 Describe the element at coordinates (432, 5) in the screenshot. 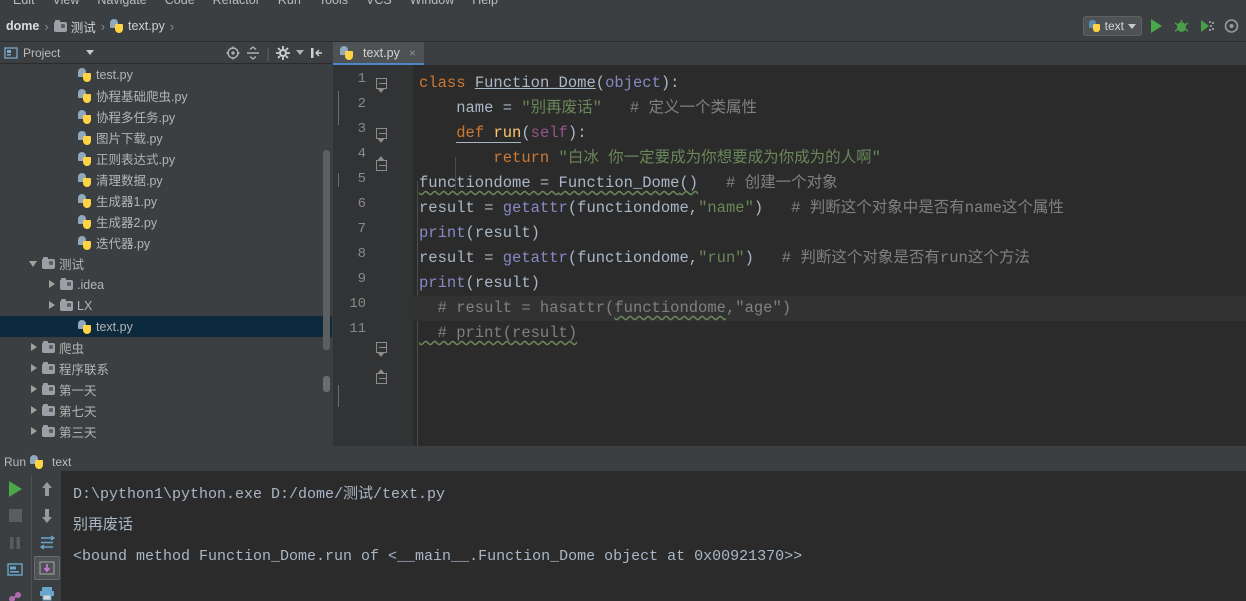

I see `menu-item-window: Window` at that location.